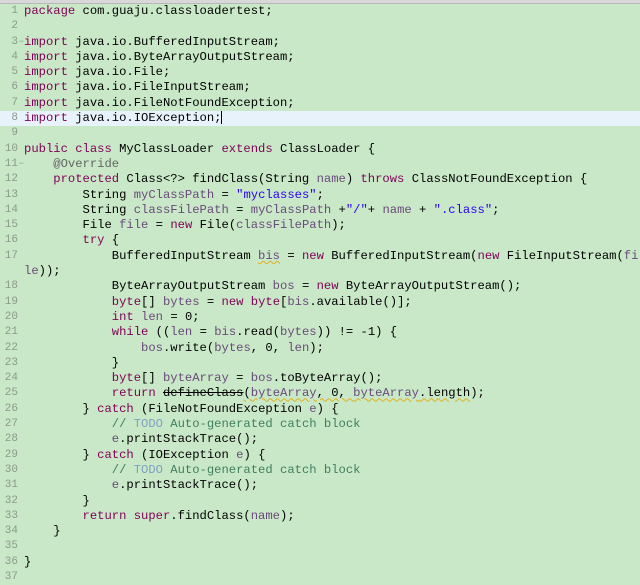  I want to click on keyword: return, so click(133, 393).